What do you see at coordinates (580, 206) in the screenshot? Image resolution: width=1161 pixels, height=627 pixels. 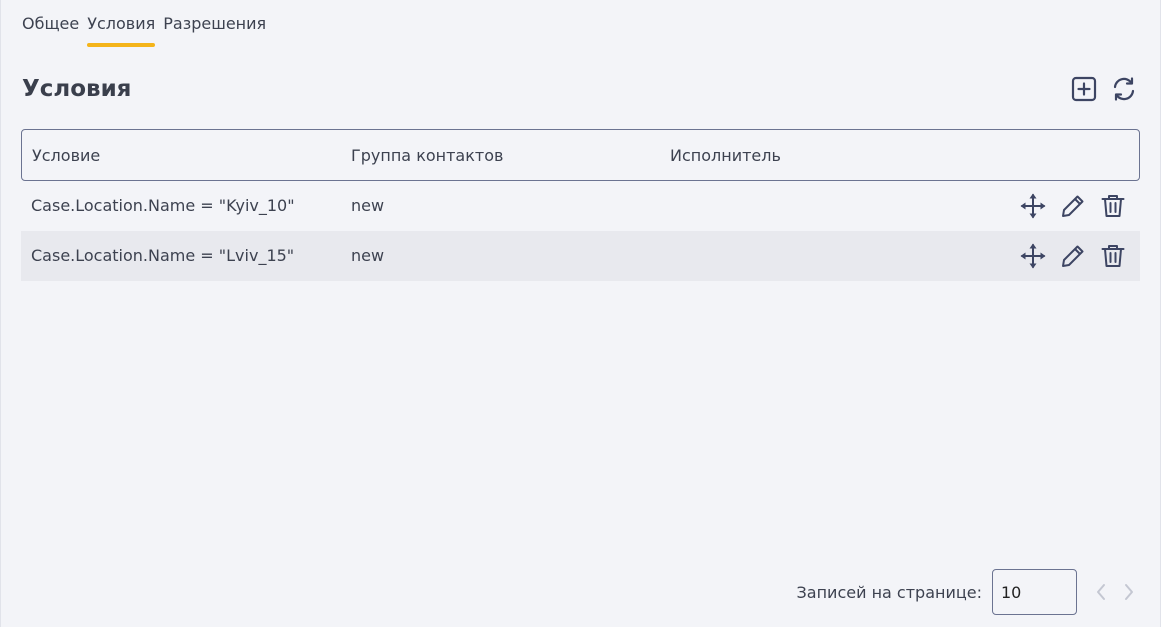 I see `table-row: Case.Location.Name = "Kyiv_10" new` at bounding box center [580, 206].